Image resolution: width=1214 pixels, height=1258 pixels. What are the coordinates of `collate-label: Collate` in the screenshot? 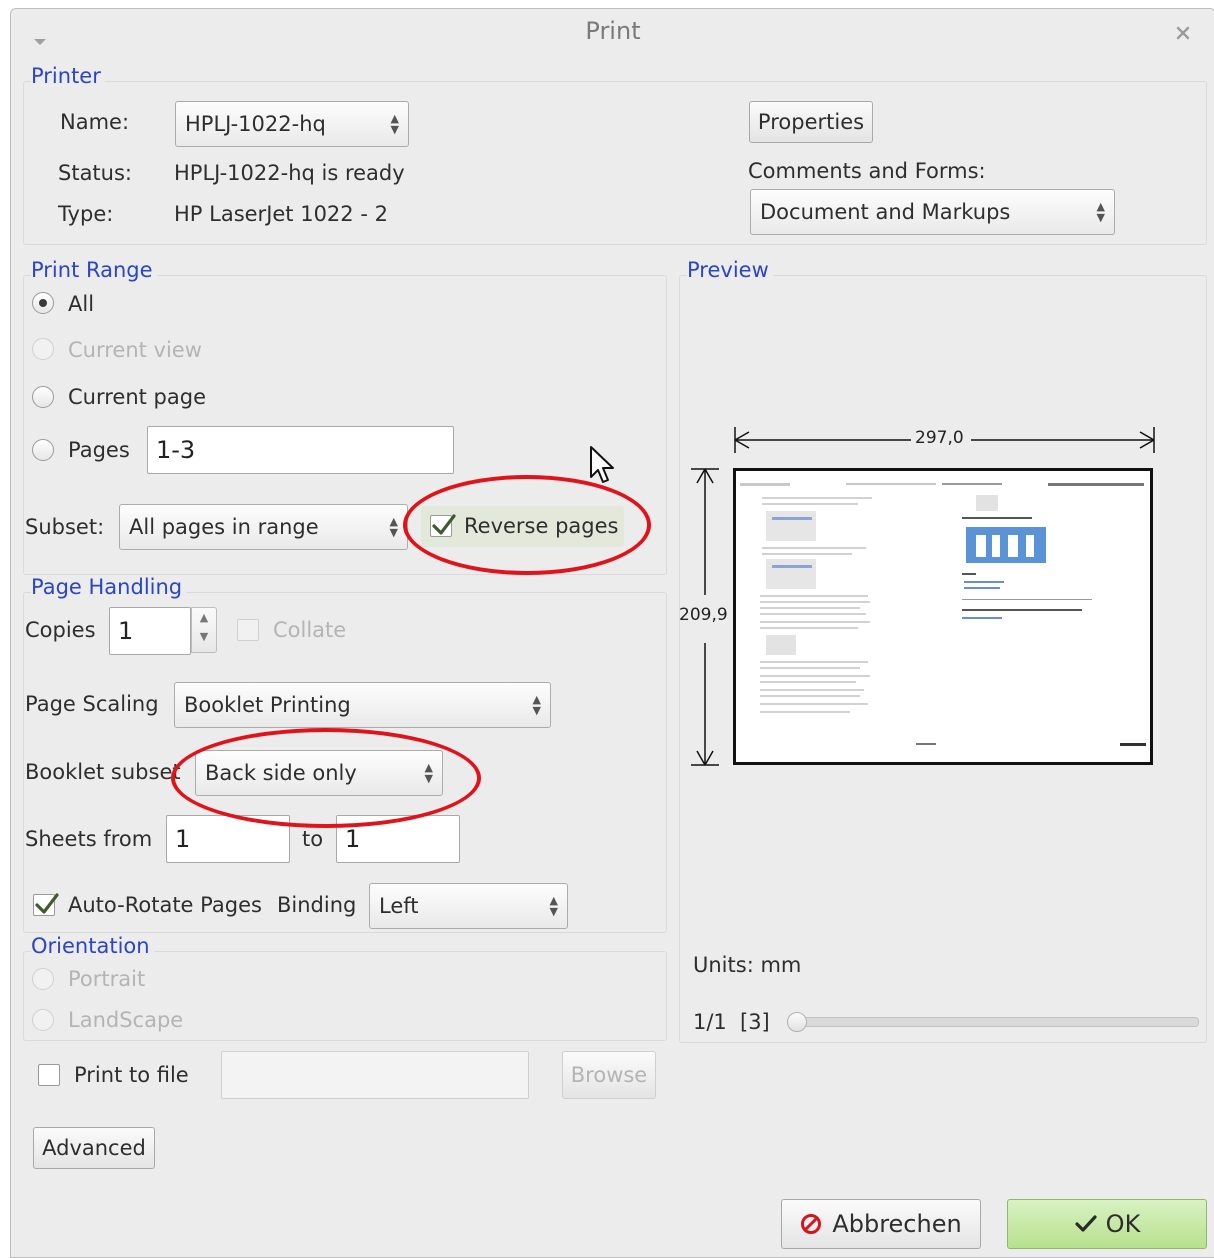 It's located at (310, 630).